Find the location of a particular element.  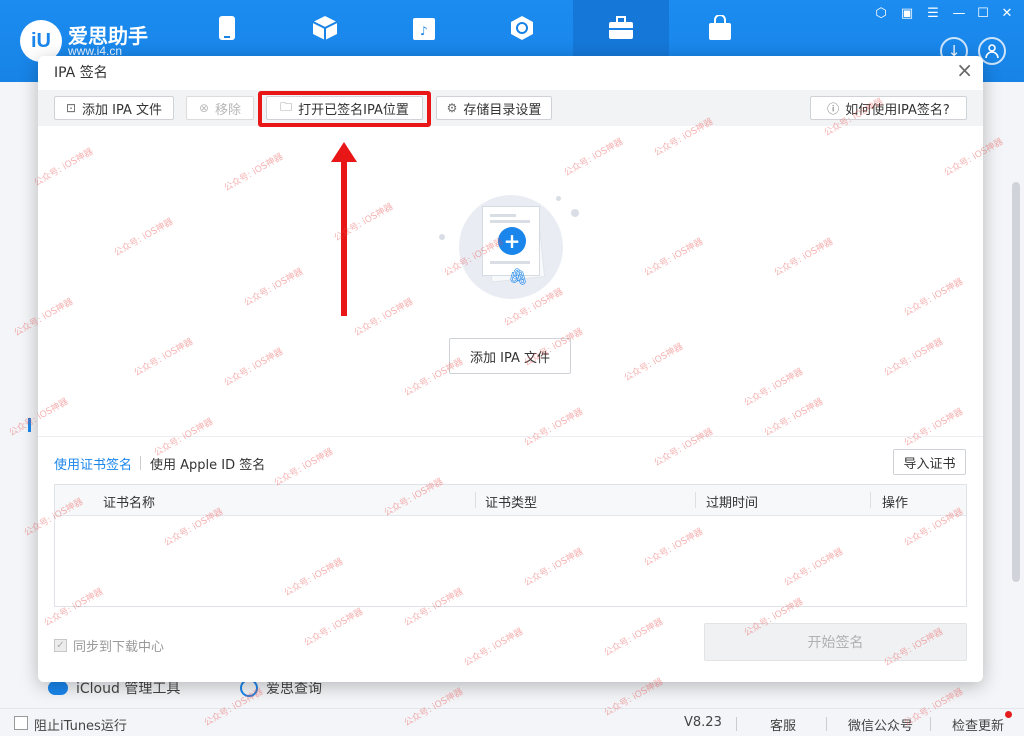

import-cert-button: 导入证书 is located at coordinates (929, 462).